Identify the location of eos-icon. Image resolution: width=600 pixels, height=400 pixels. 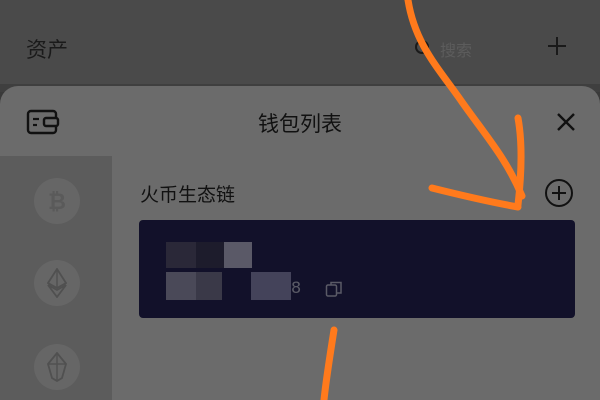
(57, 367).